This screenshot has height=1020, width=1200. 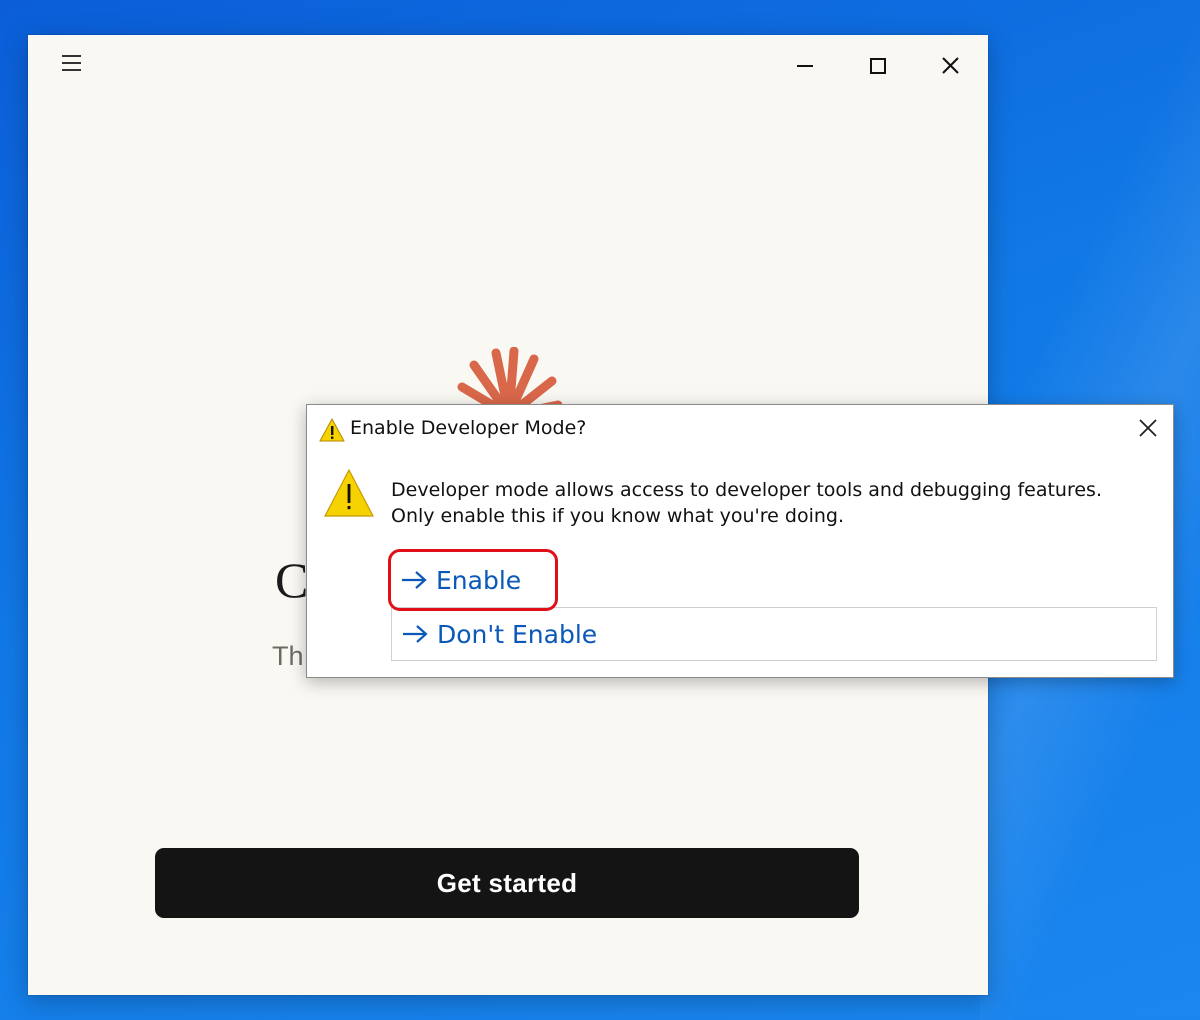 What do you see at coordinates (877, 66) in the screenshot?
I see `maximize-button` at bounding box center [877, 66].